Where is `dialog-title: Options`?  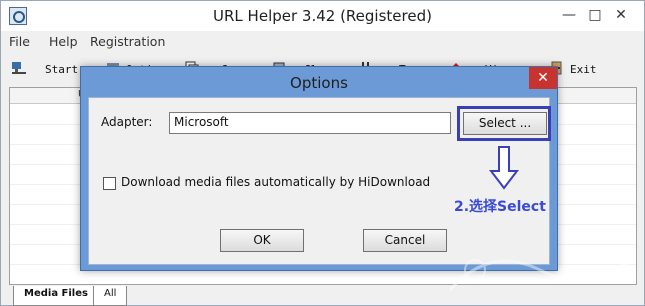
dialog-title: Options is located at coordinates (319, 83).